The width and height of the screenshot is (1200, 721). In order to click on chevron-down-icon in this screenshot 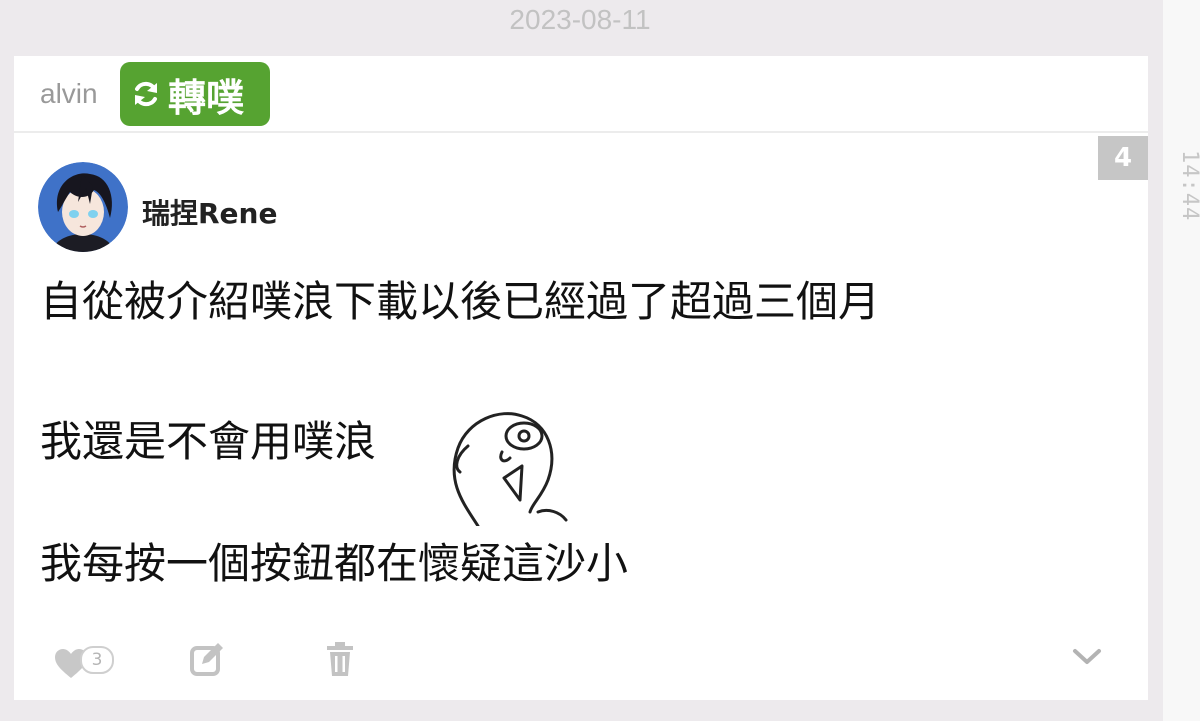, I will do `click(1087, 656)`.